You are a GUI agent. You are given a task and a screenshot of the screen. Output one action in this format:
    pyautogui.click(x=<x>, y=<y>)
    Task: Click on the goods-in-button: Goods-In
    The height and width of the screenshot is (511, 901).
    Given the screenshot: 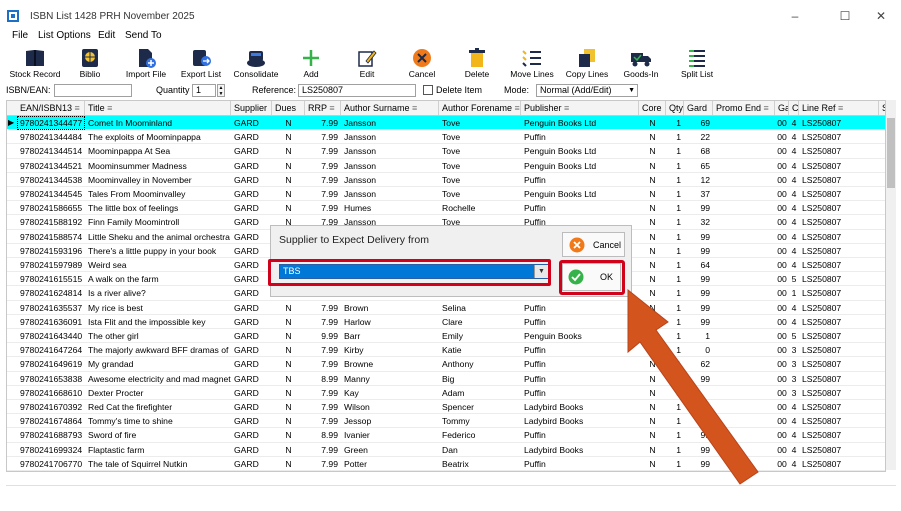 What is the action you would take?
    pyautogui.click(x=641, y=64)
    